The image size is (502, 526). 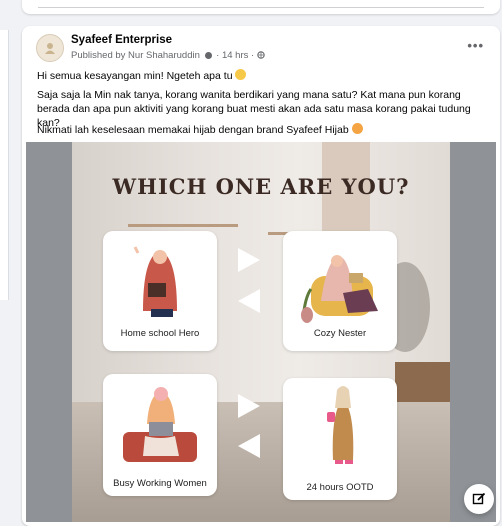 I want to click on left-panel-edge, so click(x=4, y=165).